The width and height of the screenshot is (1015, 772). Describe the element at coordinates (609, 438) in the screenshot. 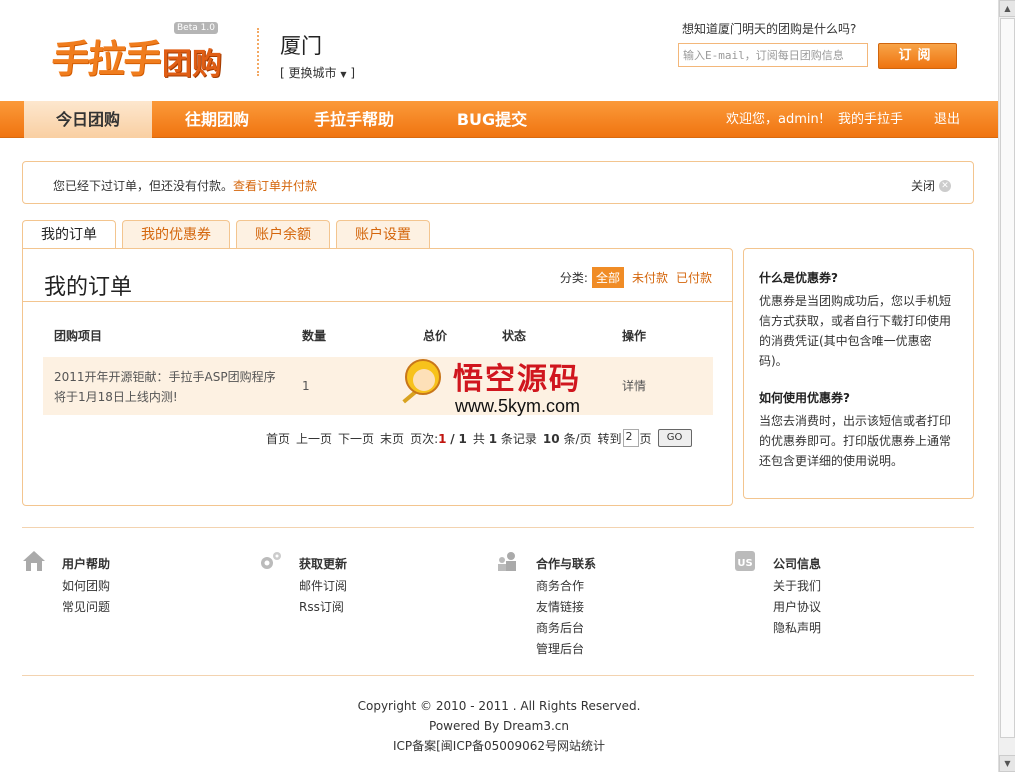

I see `pager-goto-label: 转到` at that location.